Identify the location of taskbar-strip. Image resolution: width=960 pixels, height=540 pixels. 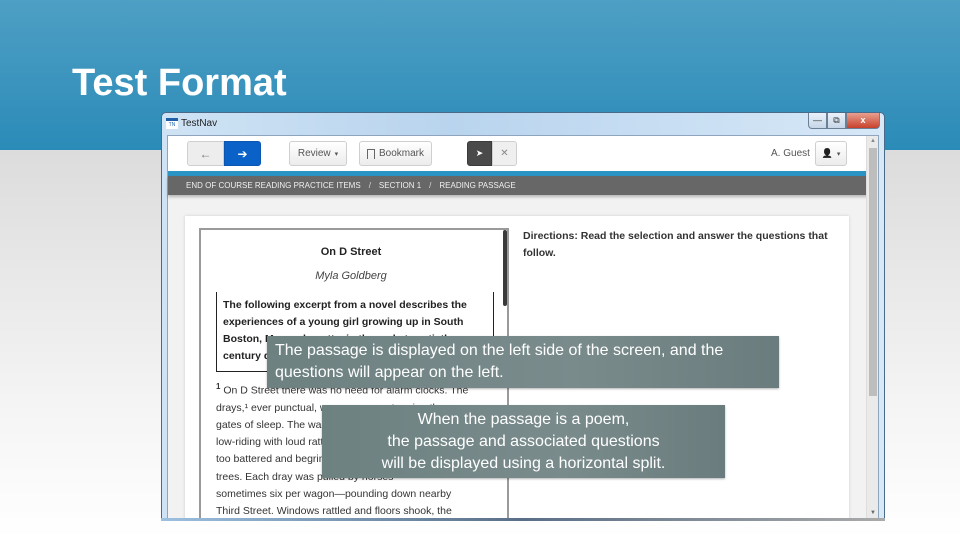
(523, 519).